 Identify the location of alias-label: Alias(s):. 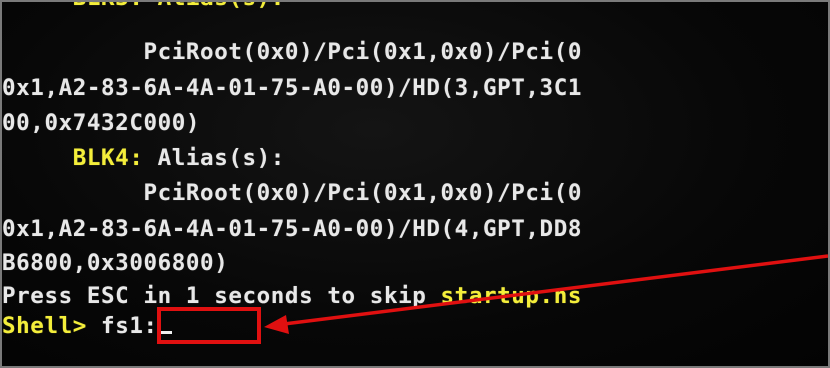
(214, 158).